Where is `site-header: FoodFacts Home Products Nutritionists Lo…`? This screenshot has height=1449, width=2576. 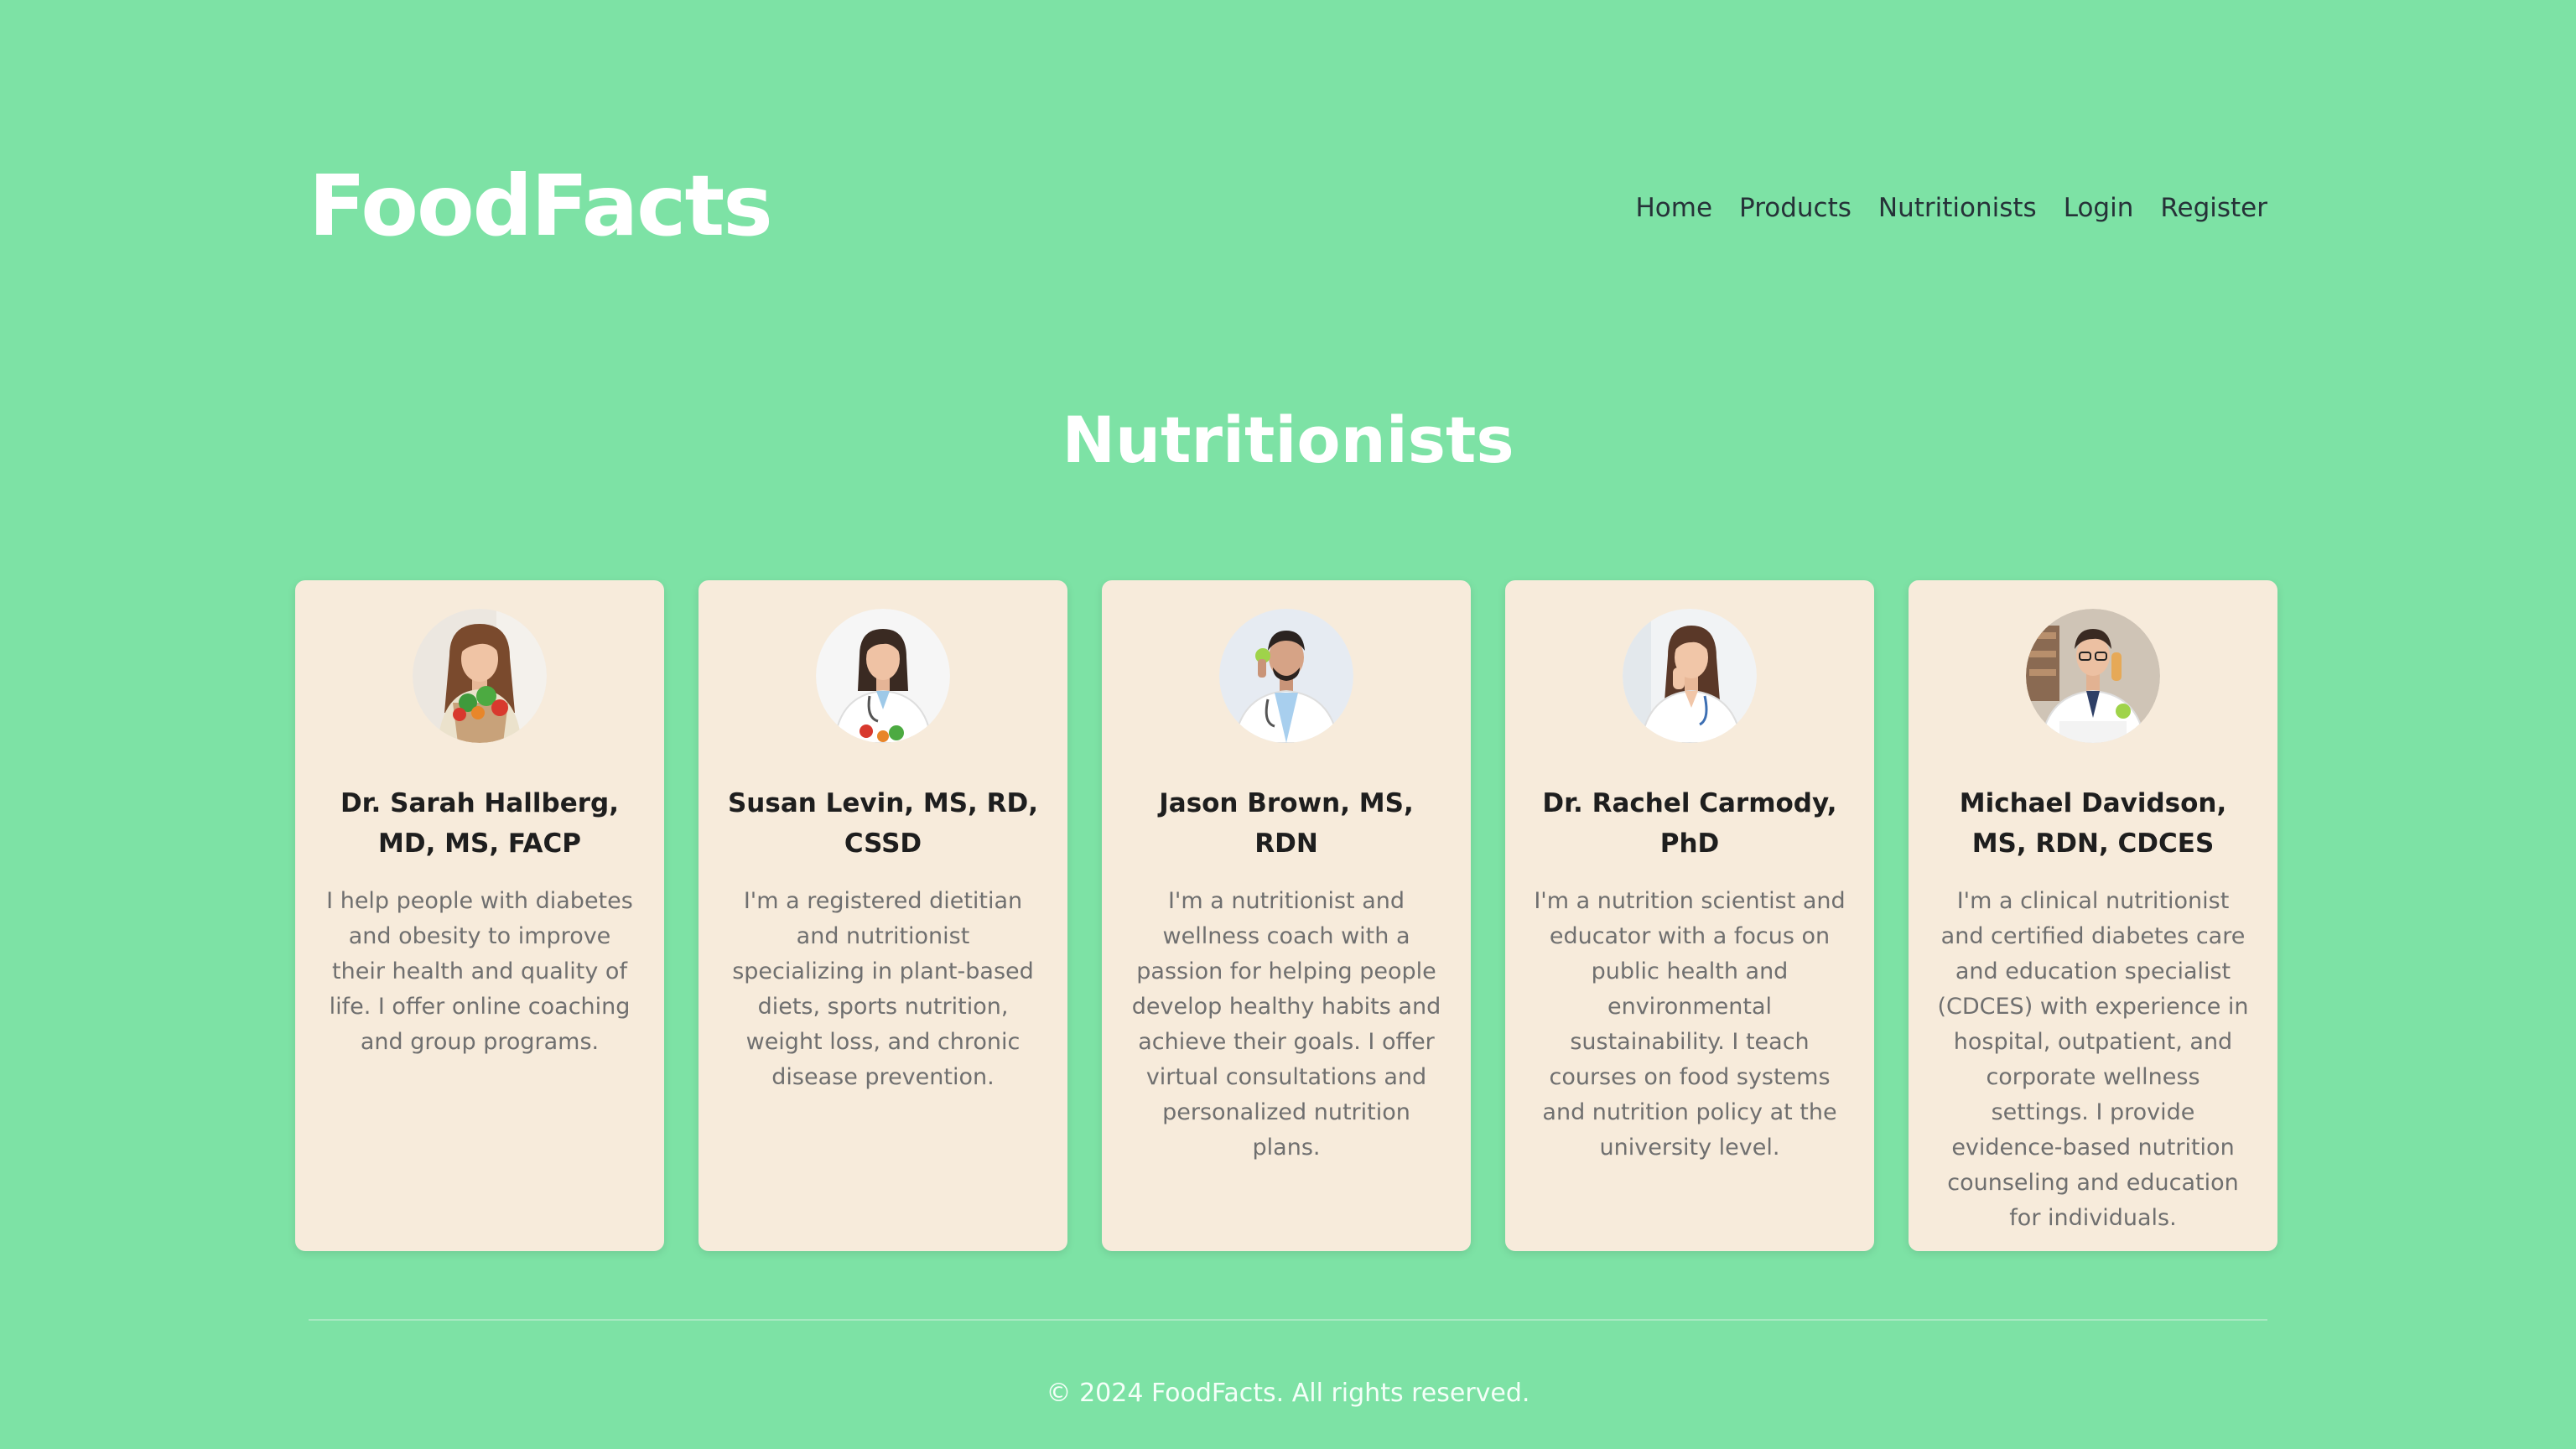
site-header: FoodFacts Home Products Nutritionists Lo… is located at coordinates (1288, 205).